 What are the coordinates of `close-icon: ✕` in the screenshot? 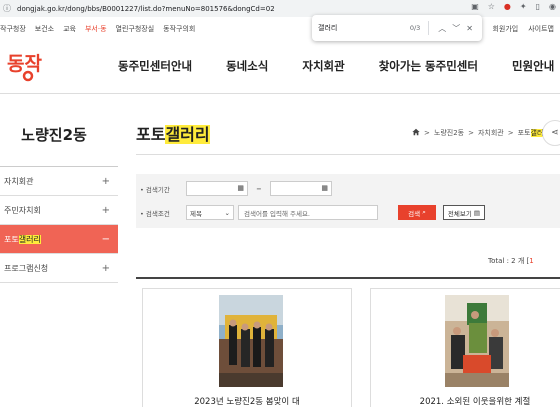 It's located at (469, 28).